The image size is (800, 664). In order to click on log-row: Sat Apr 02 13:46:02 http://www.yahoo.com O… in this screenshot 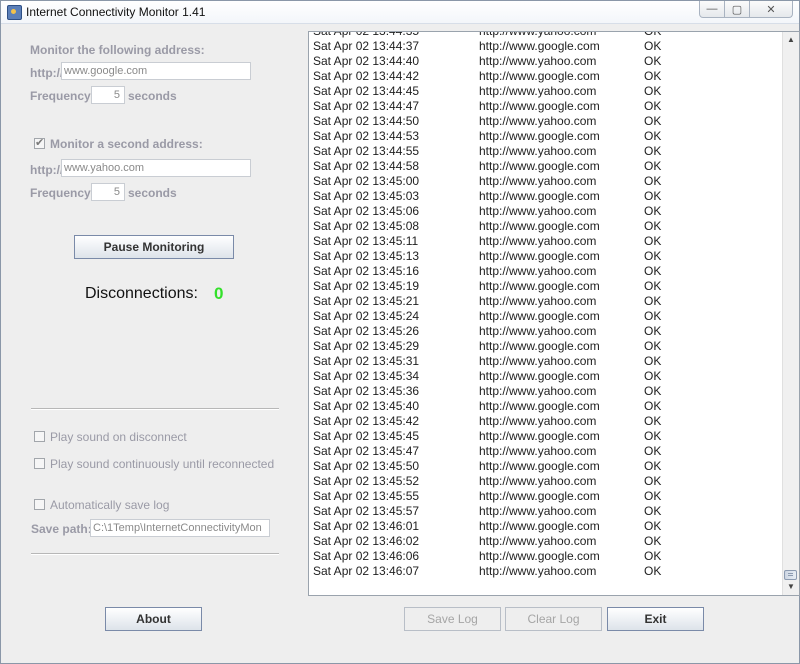, I will do `click(546, 541)`.